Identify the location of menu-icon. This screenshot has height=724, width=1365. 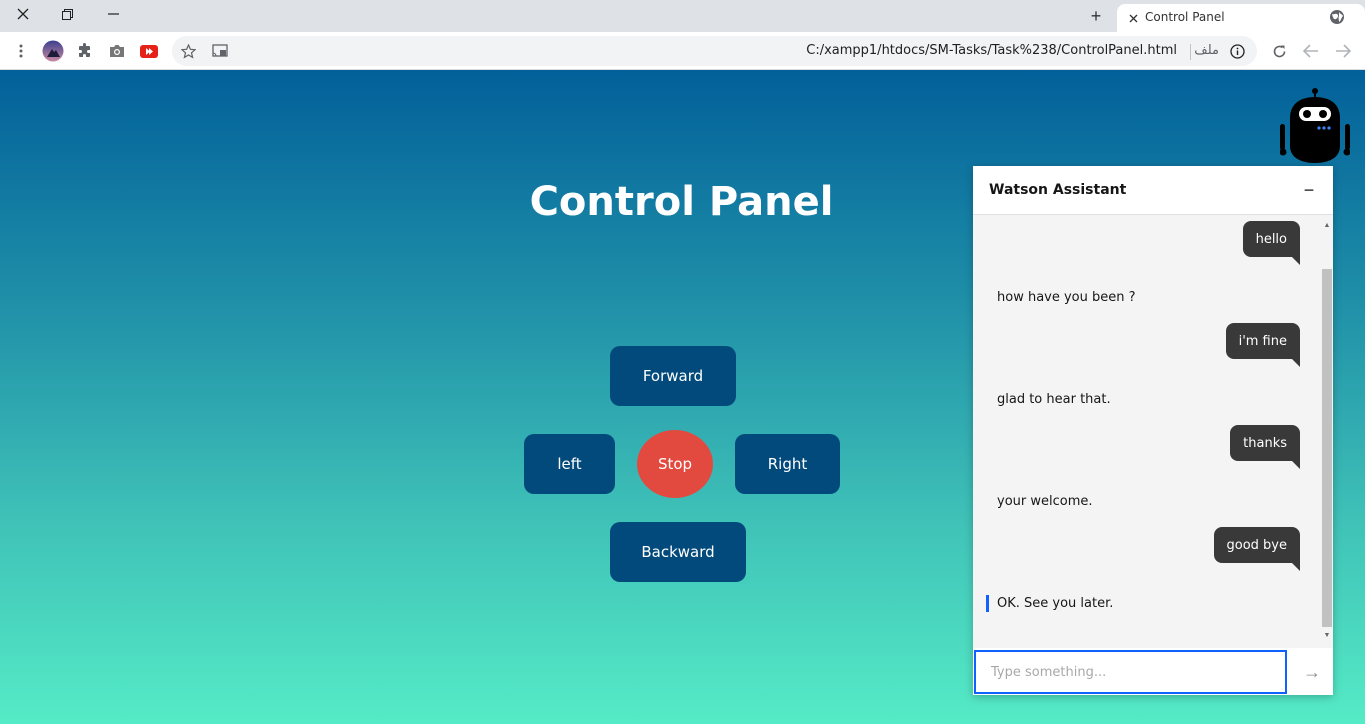
(21, 51).